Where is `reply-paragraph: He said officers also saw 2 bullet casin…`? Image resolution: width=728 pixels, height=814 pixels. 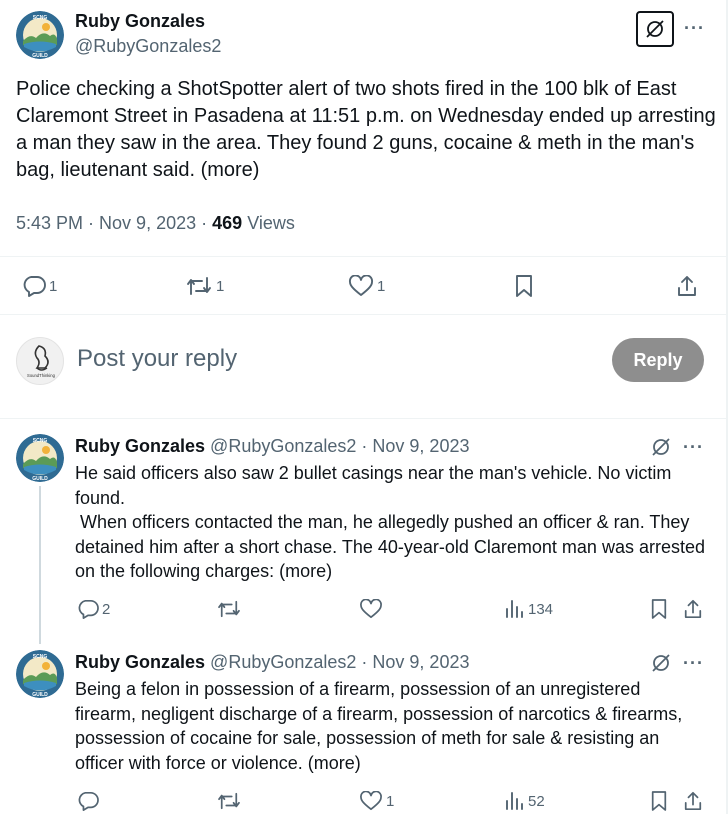
reply-paragraph: He said officers also saw 2 bullet casin… is located at coordinates (376, 485).